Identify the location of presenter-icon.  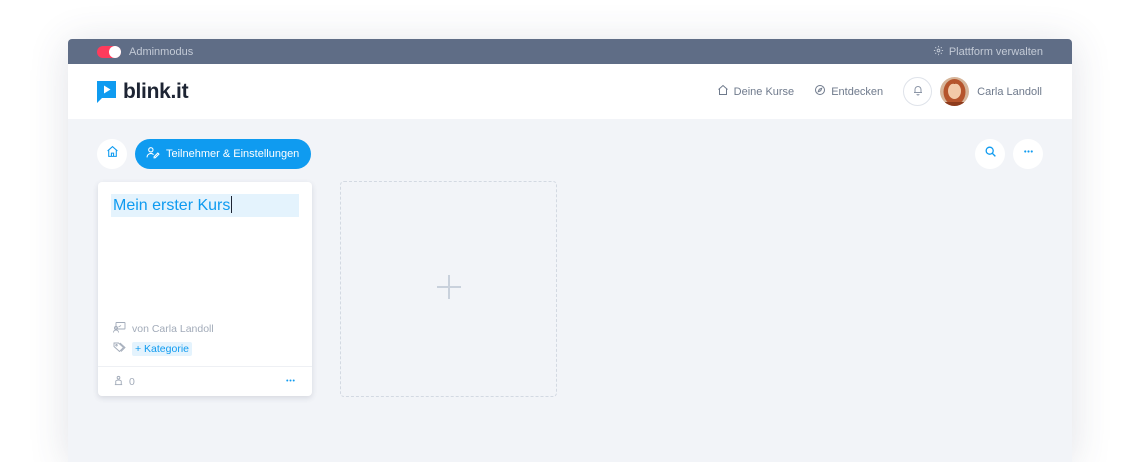
(119, 328).